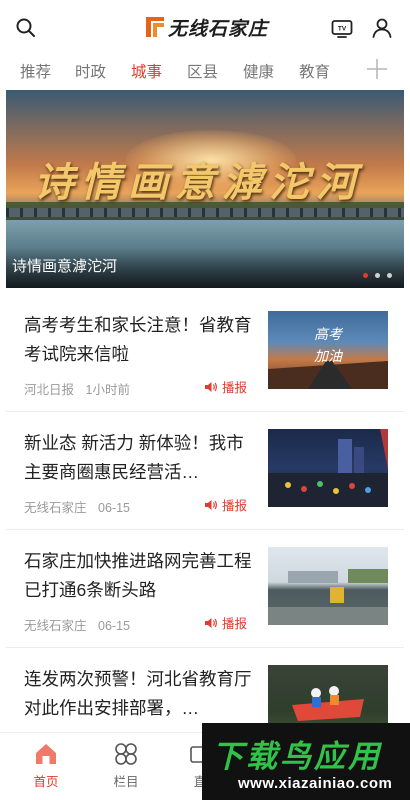 This screenshot has width=410, height=800. Describe the element at coordinates (35, 71) in the screenshot. I see `tab-recommend: 推荐` at that location.